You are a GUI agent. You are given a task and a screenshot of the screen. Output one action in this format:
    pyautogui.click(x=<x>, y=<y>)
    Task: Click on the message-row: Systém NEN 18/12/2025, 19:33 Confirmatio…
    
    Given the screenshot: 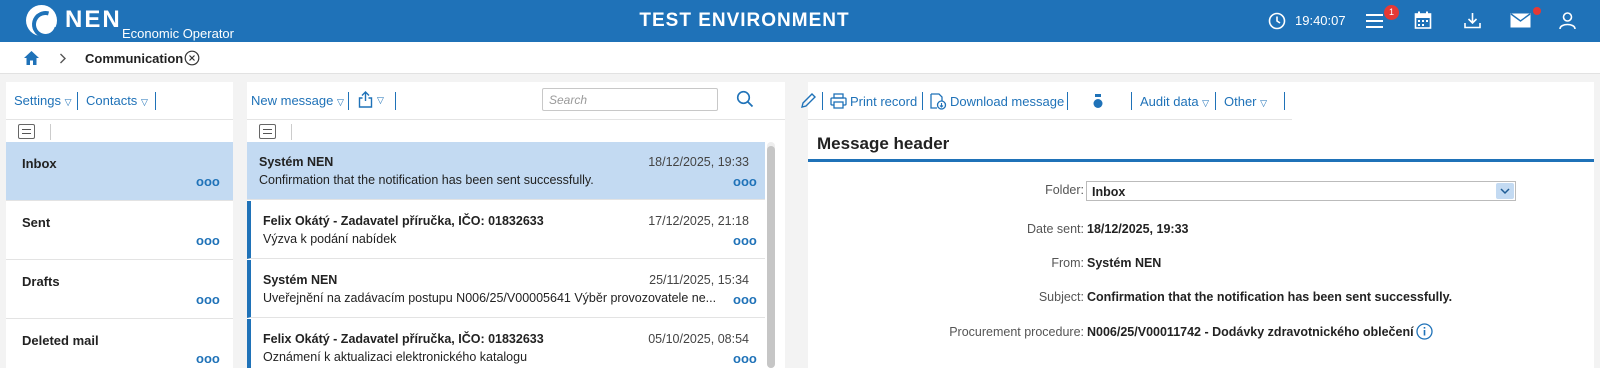 What is the action you would take?
    pyautogui.click(x=506, y=171)
    